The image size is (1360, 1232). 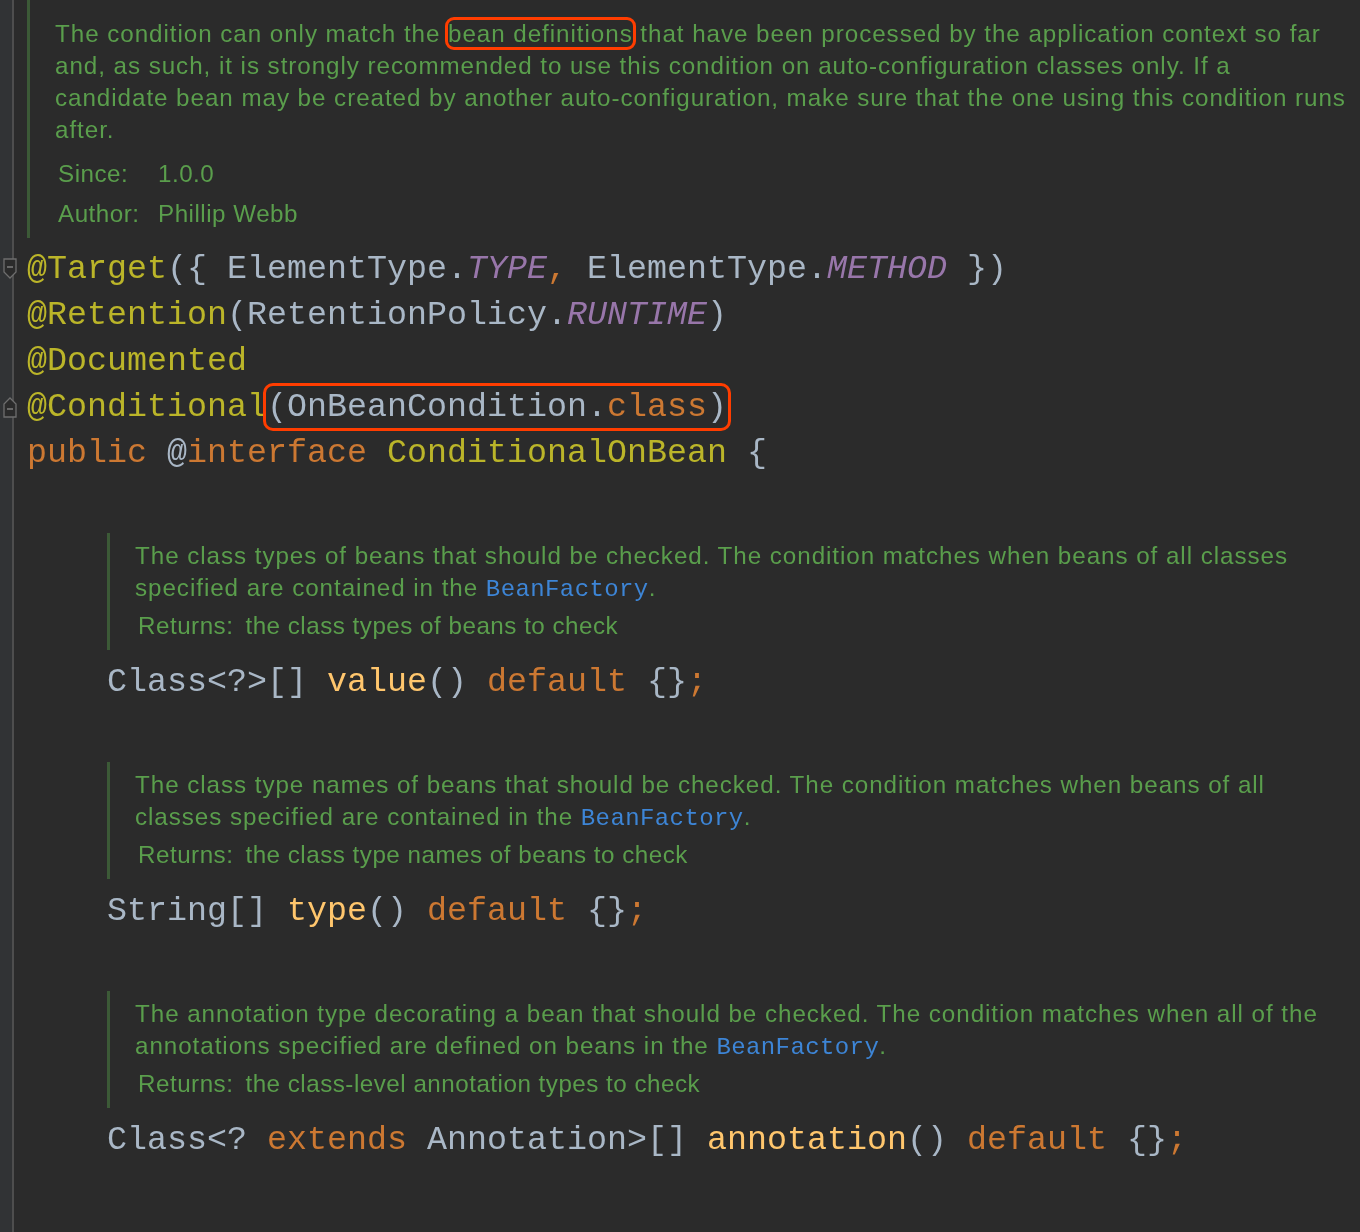 I want to click on code-text: @Target({ ElementType.TYPE, ElementType.METHOD }), so click(x=517, y=269).